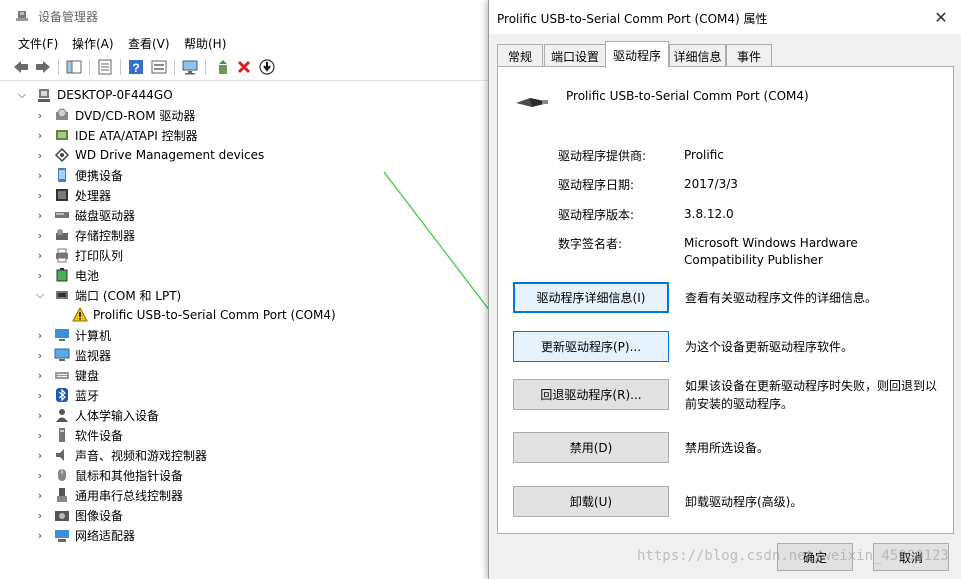 Image resolution: width=961 pixels, height=579 pixels. Describe the element at coordinates (105, 67) in the screenshot. I see `properties-icon` at that location.